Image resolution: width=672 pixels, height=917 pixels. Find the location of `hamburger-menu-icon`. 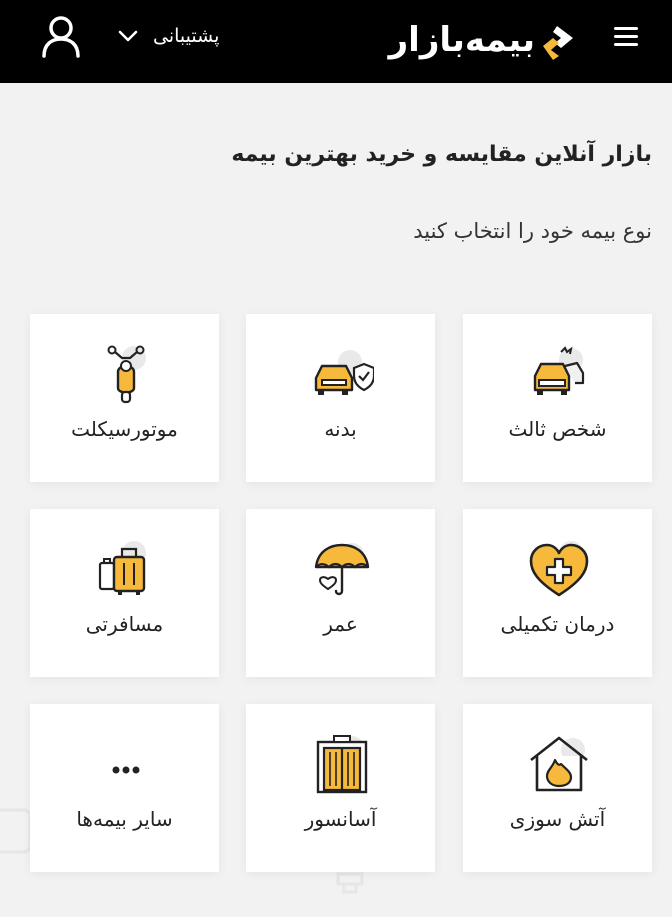

hamburger-menu-icon is located at coordinates (626, 37).